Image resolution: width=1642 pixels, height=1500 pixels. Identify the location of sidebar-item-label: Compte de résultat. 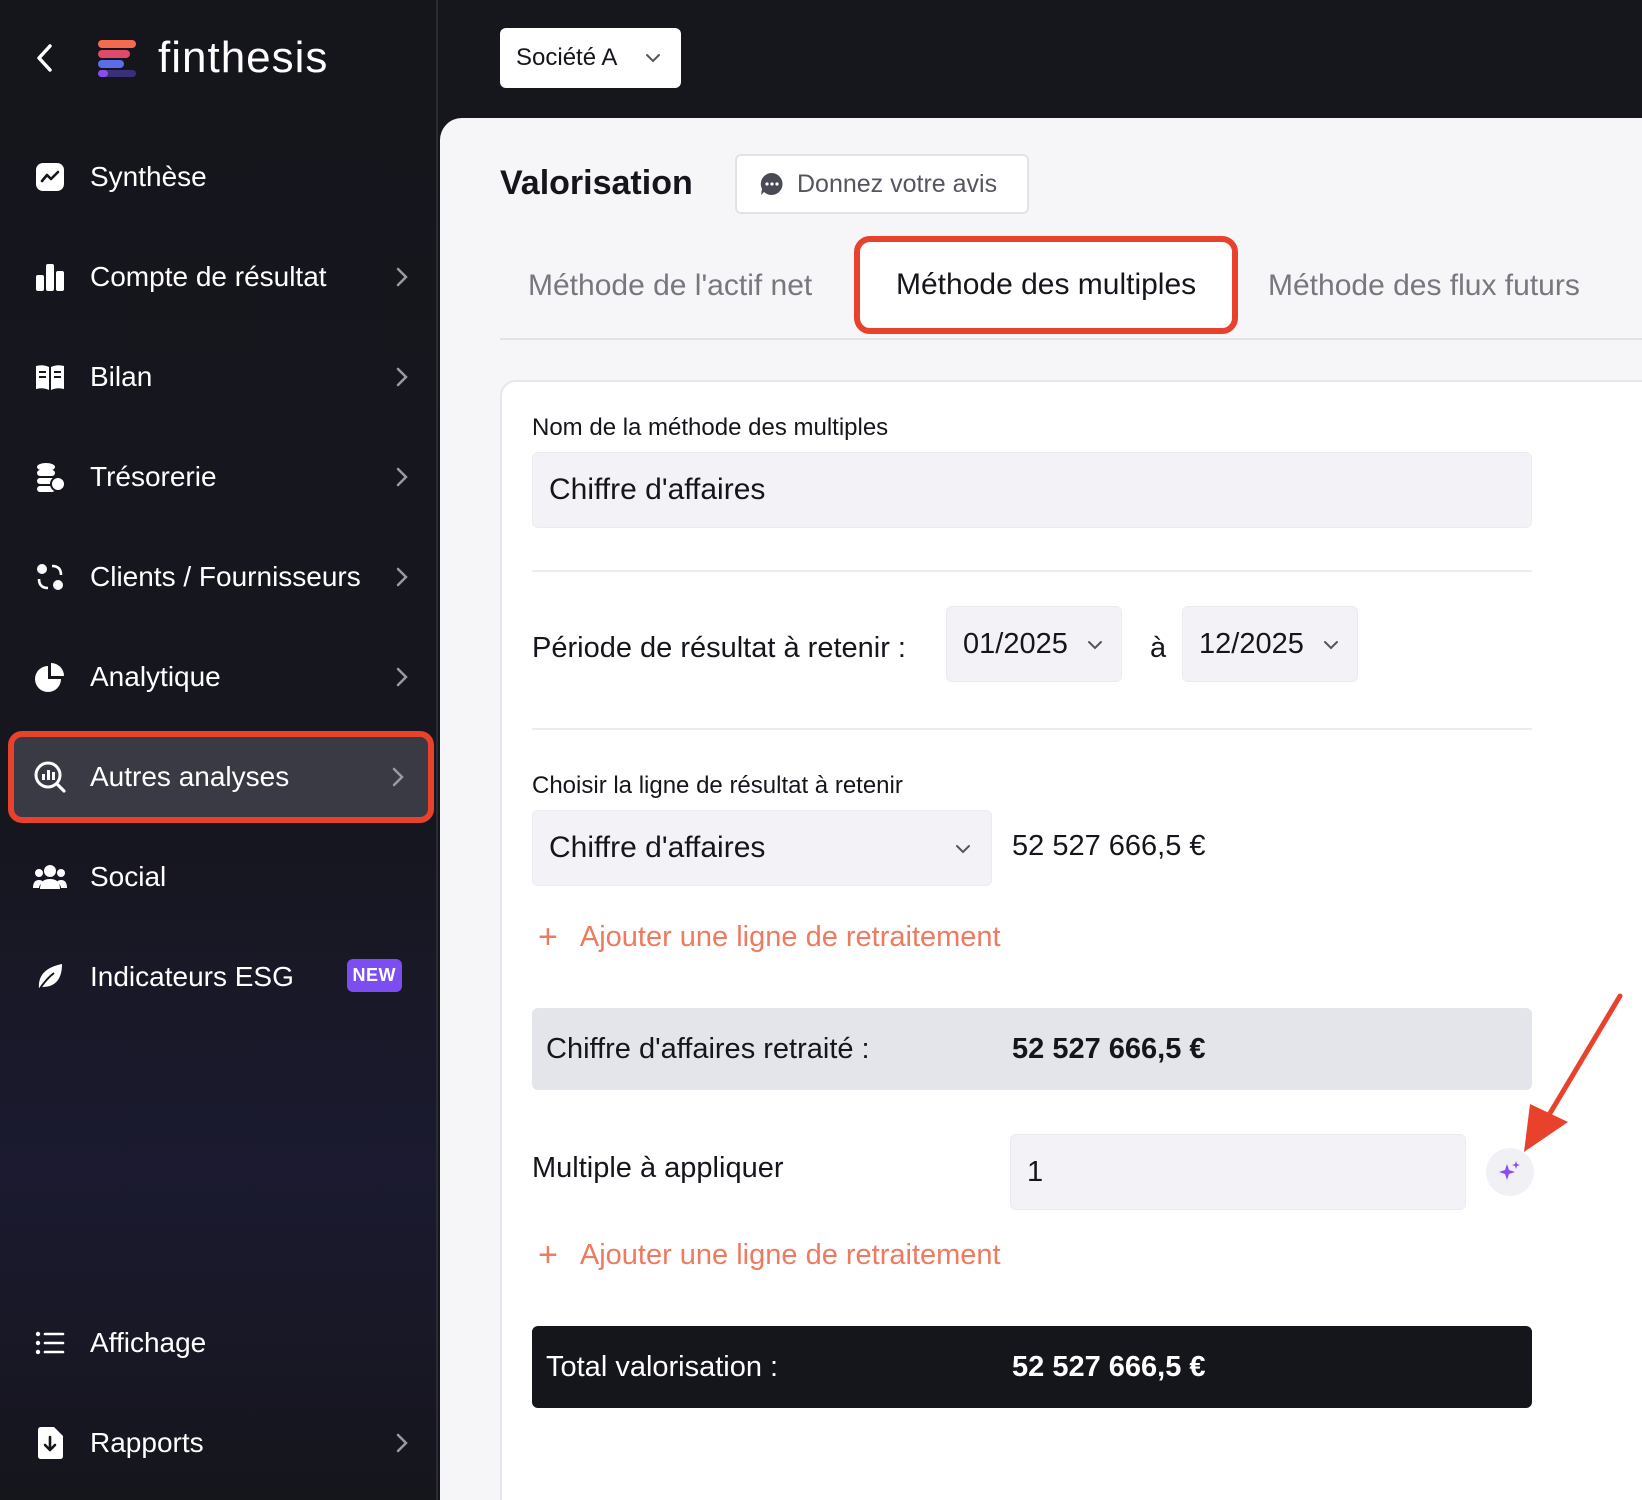
(208, 276).